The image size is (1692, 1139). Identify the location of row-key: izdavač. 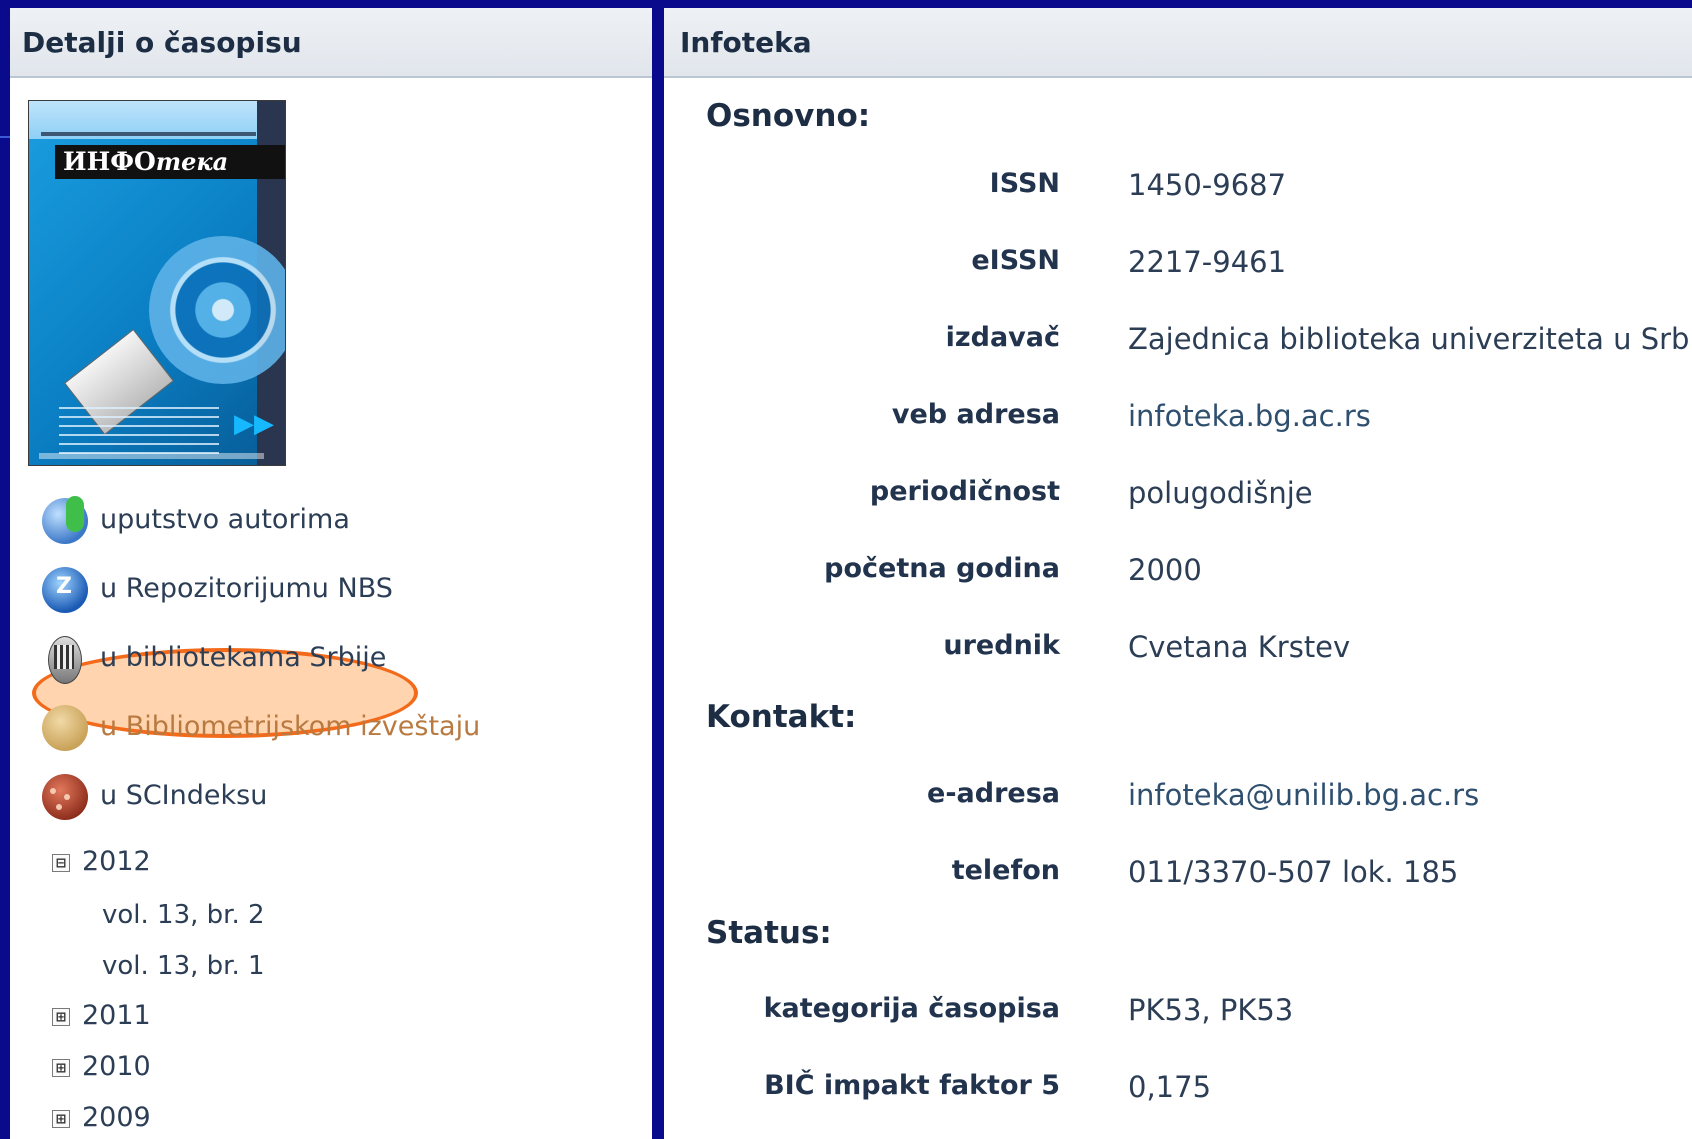
(1002, 337).